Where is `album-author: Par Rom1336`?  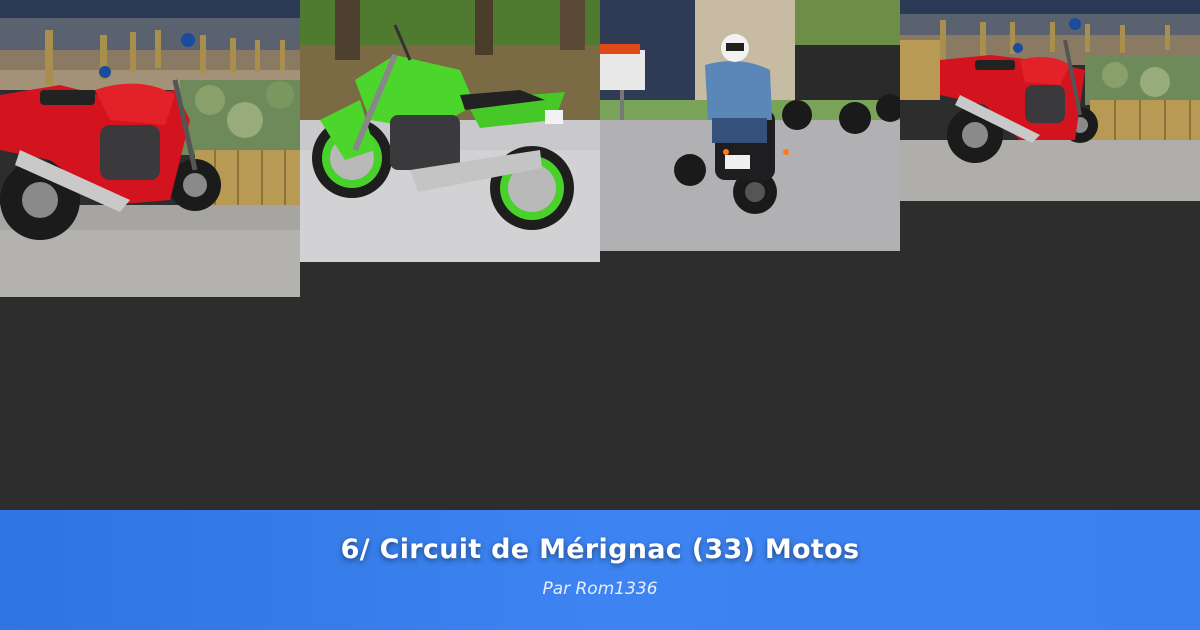 album-author: Par Rom1336 is located at coordinates (600, 589).